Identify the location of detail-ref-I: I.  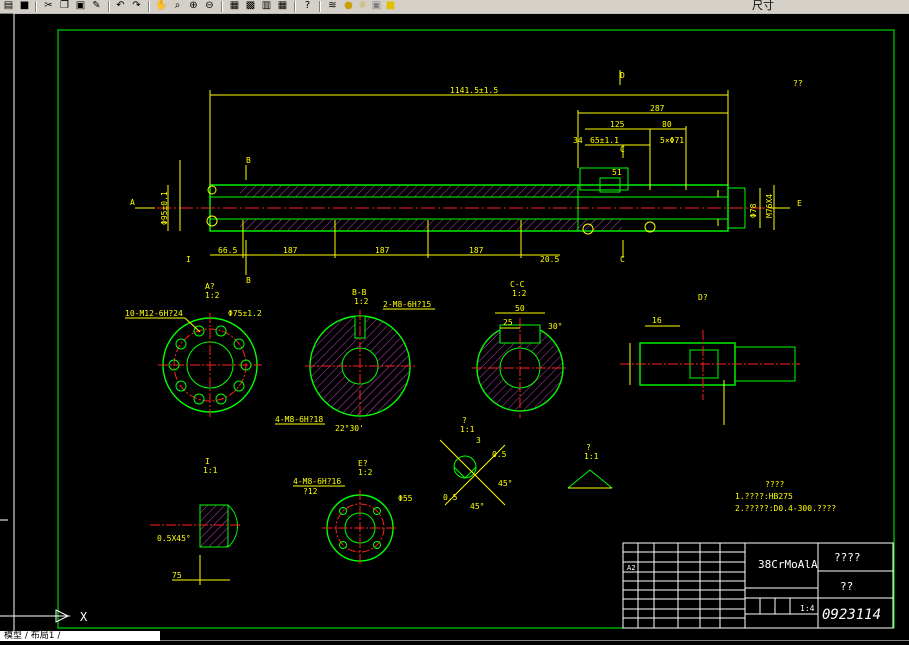
(188, 259).